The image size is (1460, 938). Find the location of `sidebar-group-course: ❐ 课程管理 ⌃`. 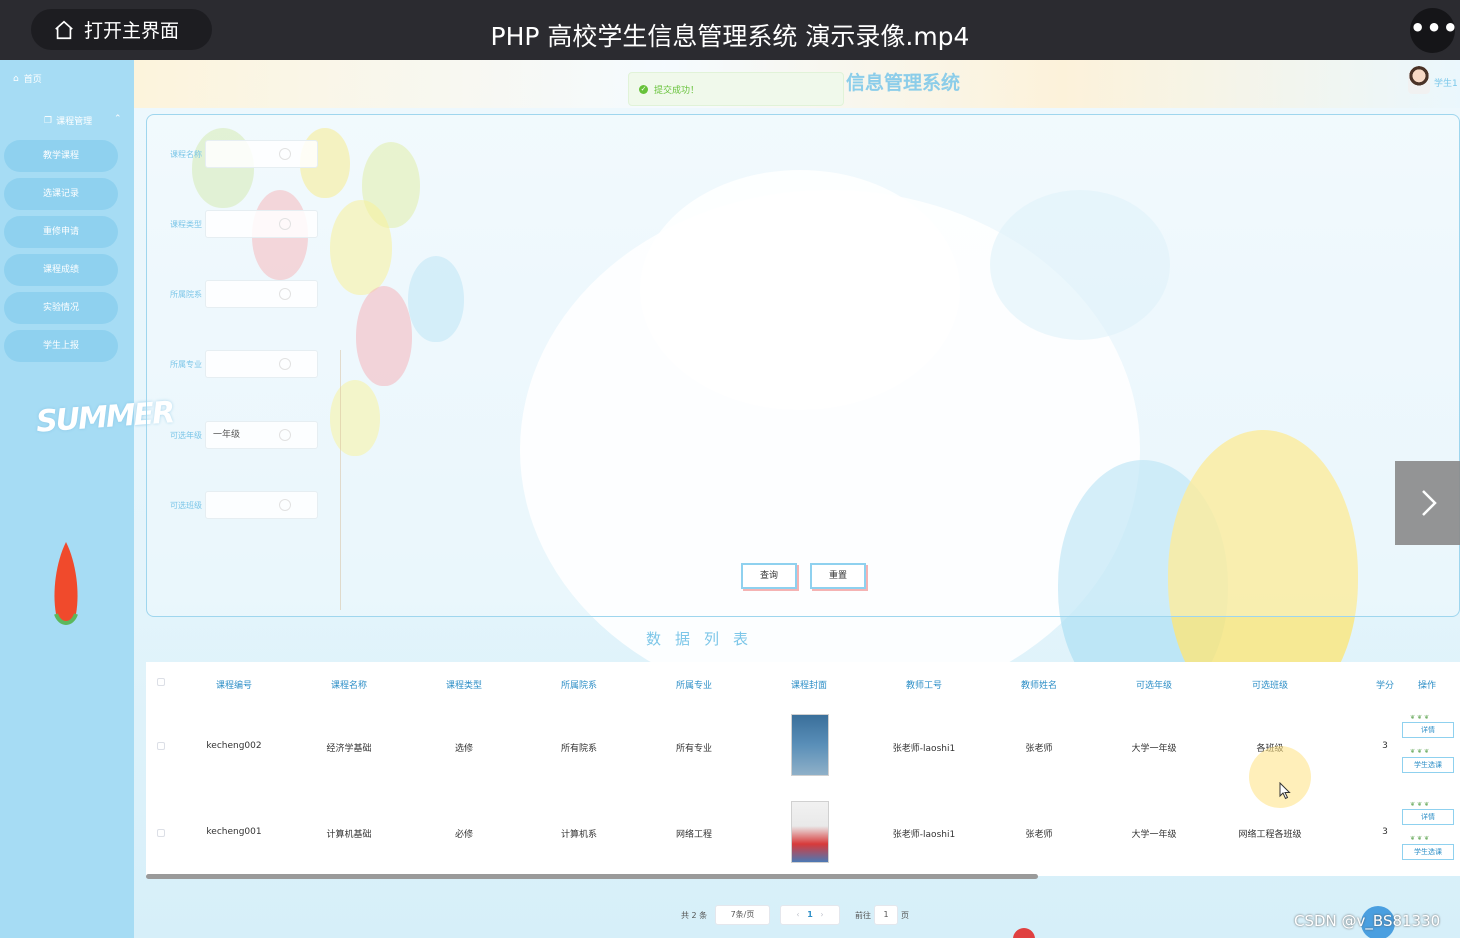

sidebar-group-course: ❐ 课程管理 ⌃ is located at coordinates (83, 120).